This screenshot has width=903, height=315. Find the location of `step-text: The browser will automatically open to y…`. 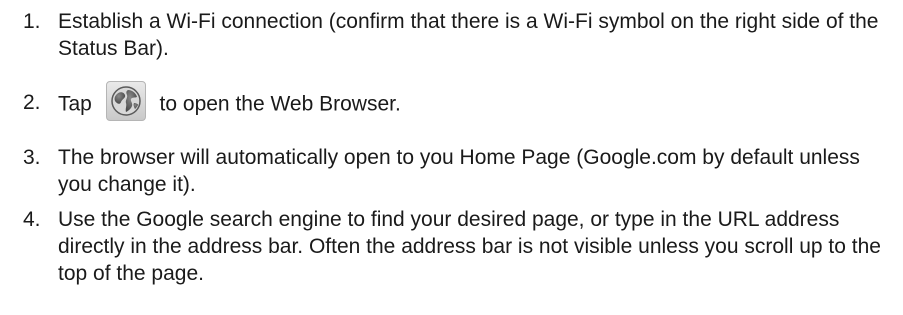

step-text: The browser will automatically open to y… is located at coordinates (459, 171).